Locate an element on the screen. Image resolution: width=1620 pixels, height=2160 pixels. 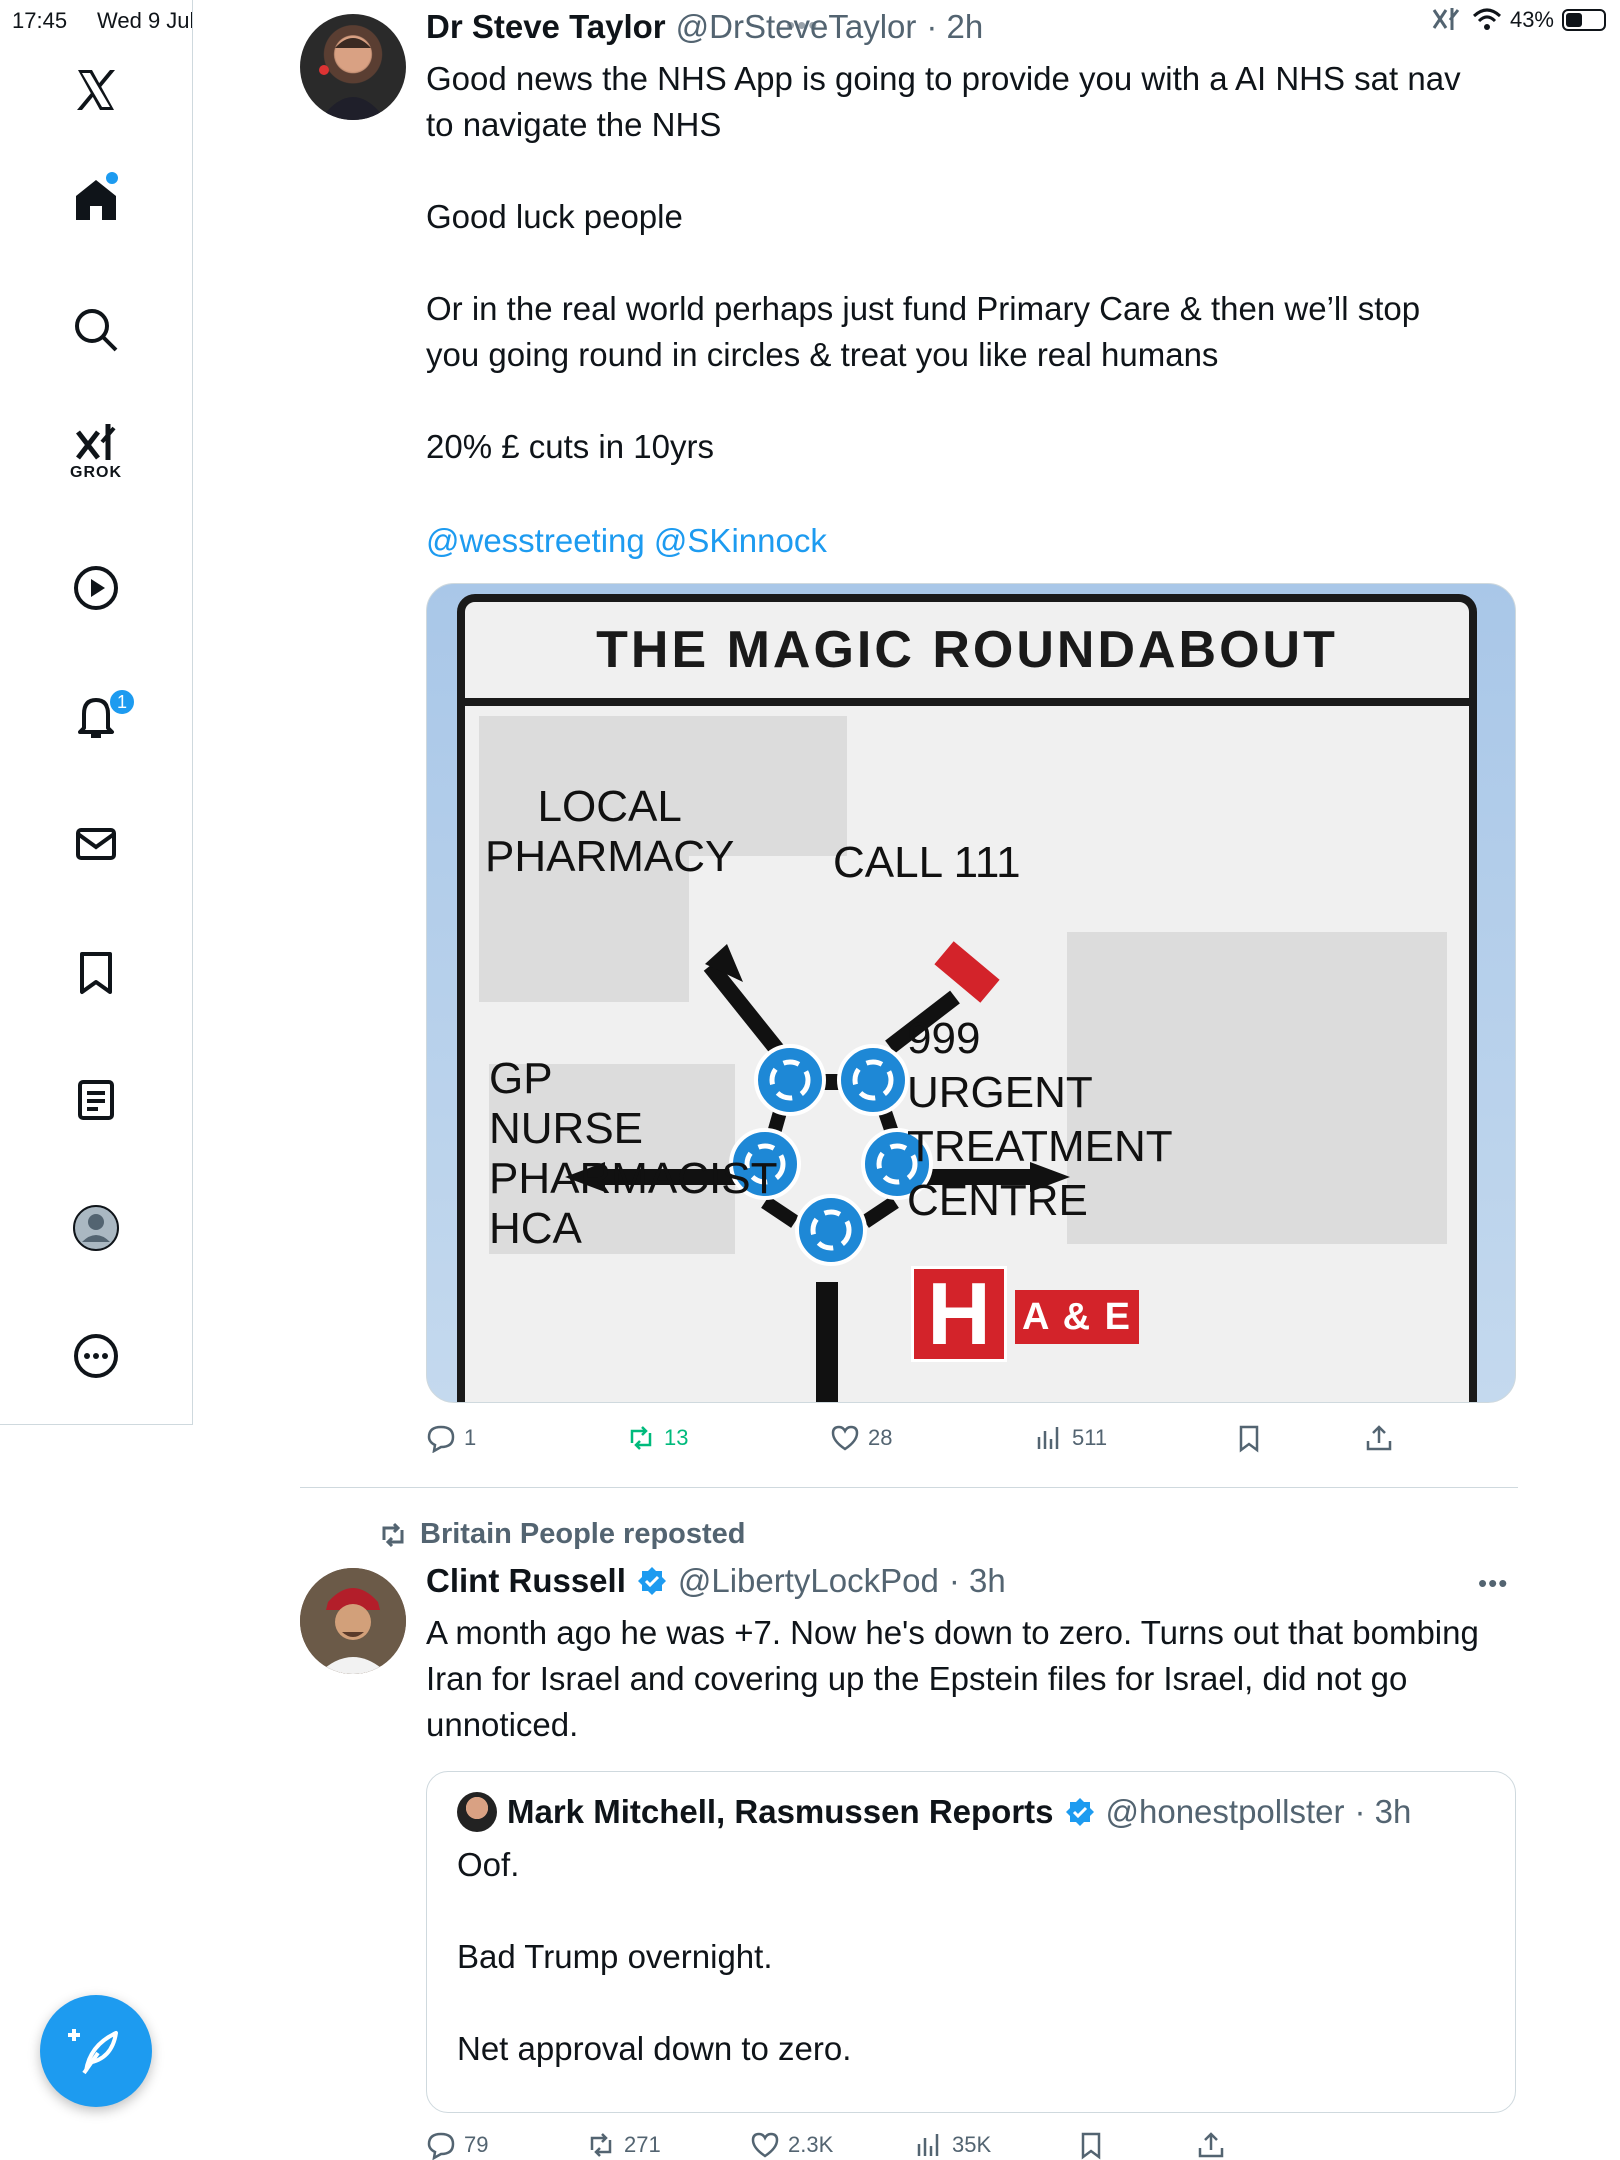
sidebar-item-profile is located at coordinates (96, 1228).